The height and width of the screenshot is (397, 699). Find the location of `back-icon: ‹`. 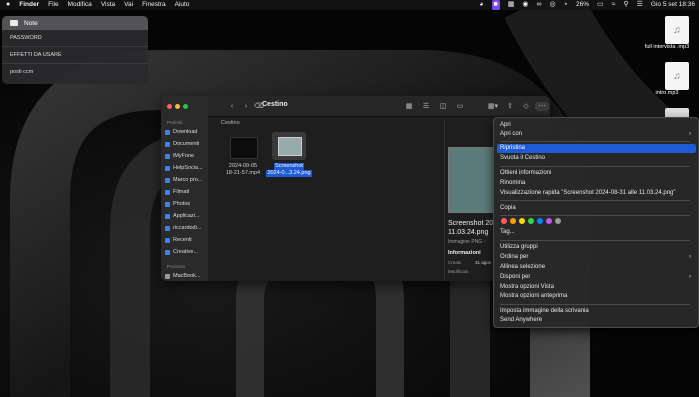

back-icon: ‹ is located at coordinates (232, 106).